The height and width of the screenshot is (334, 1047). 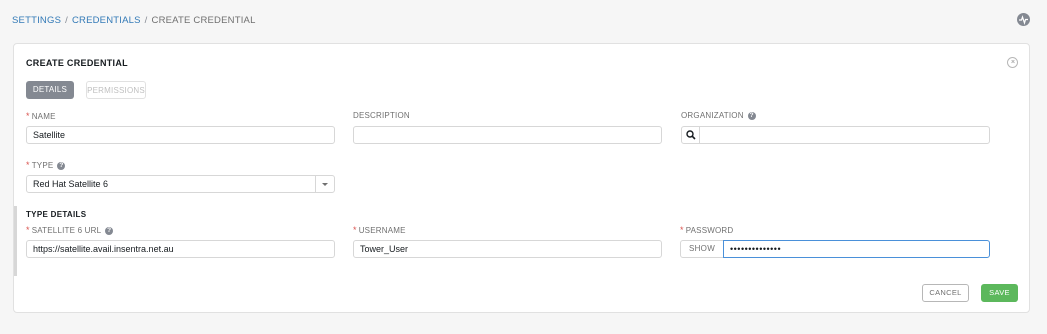 What do you see at coordinates (1012, 62) in the screenshot?
I see `close-icon` at bounding box center [1012, 62].